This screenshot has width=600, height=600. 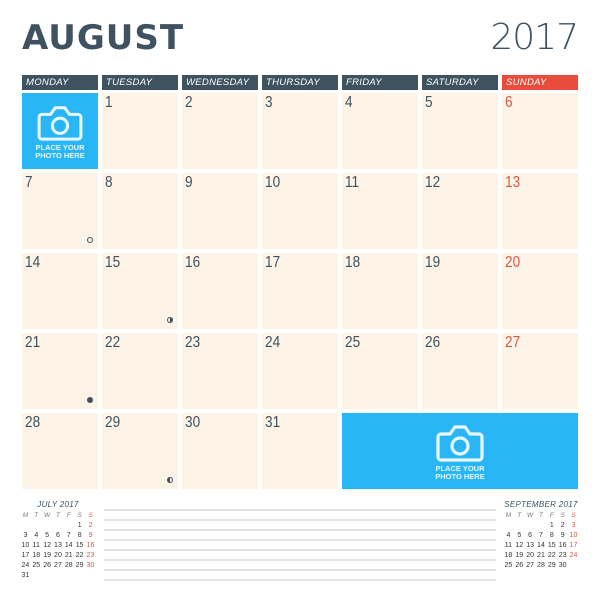 What do you see at coordinates (433, 342) in the screenshot?
I see `day-number: 26` at bounding box center [433, 342].